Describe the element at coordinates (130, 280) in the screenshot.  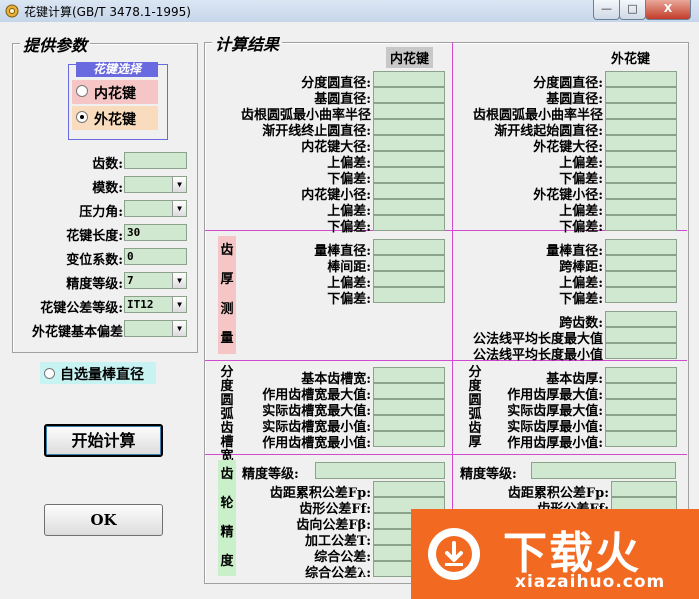
I see `accuracy-grade-value: 7` at that location.